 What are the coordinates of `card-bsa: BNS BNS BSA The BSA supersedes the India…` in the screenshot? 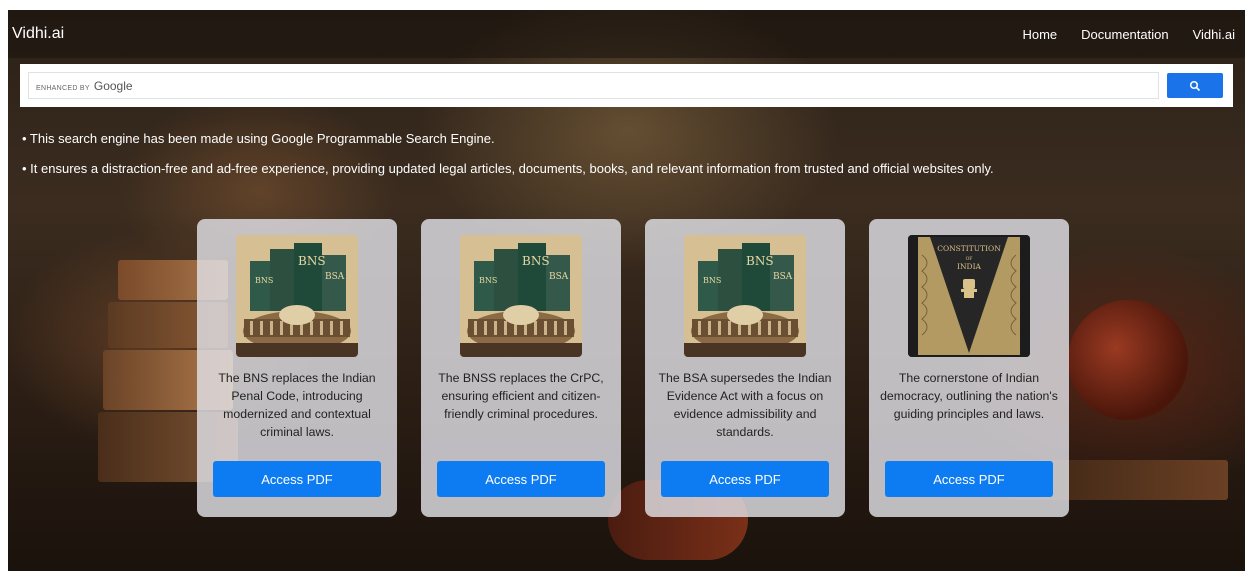 It's located at (745, 368).